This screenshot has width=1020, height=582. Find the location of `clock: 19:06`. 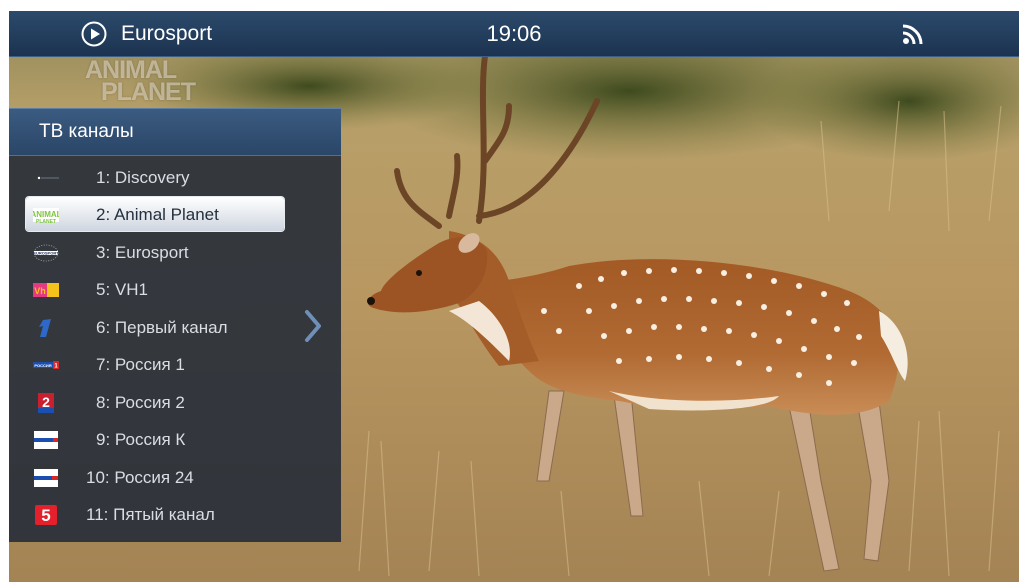

clock: 19:06 is located at coordinates (514, 33).